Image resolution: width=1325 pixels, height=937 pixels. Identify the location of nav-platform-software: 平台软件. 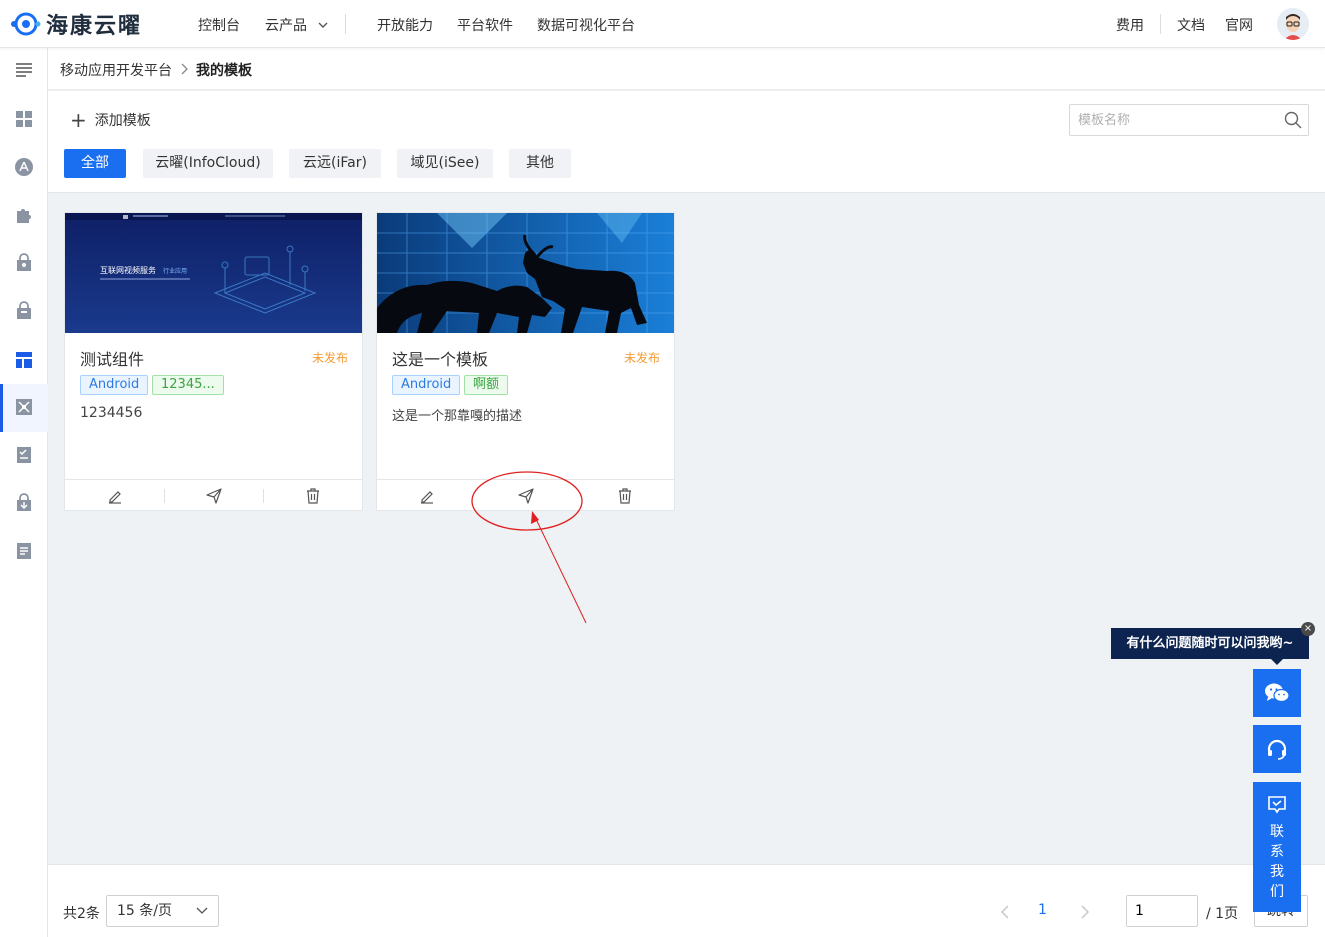
(485, 25).